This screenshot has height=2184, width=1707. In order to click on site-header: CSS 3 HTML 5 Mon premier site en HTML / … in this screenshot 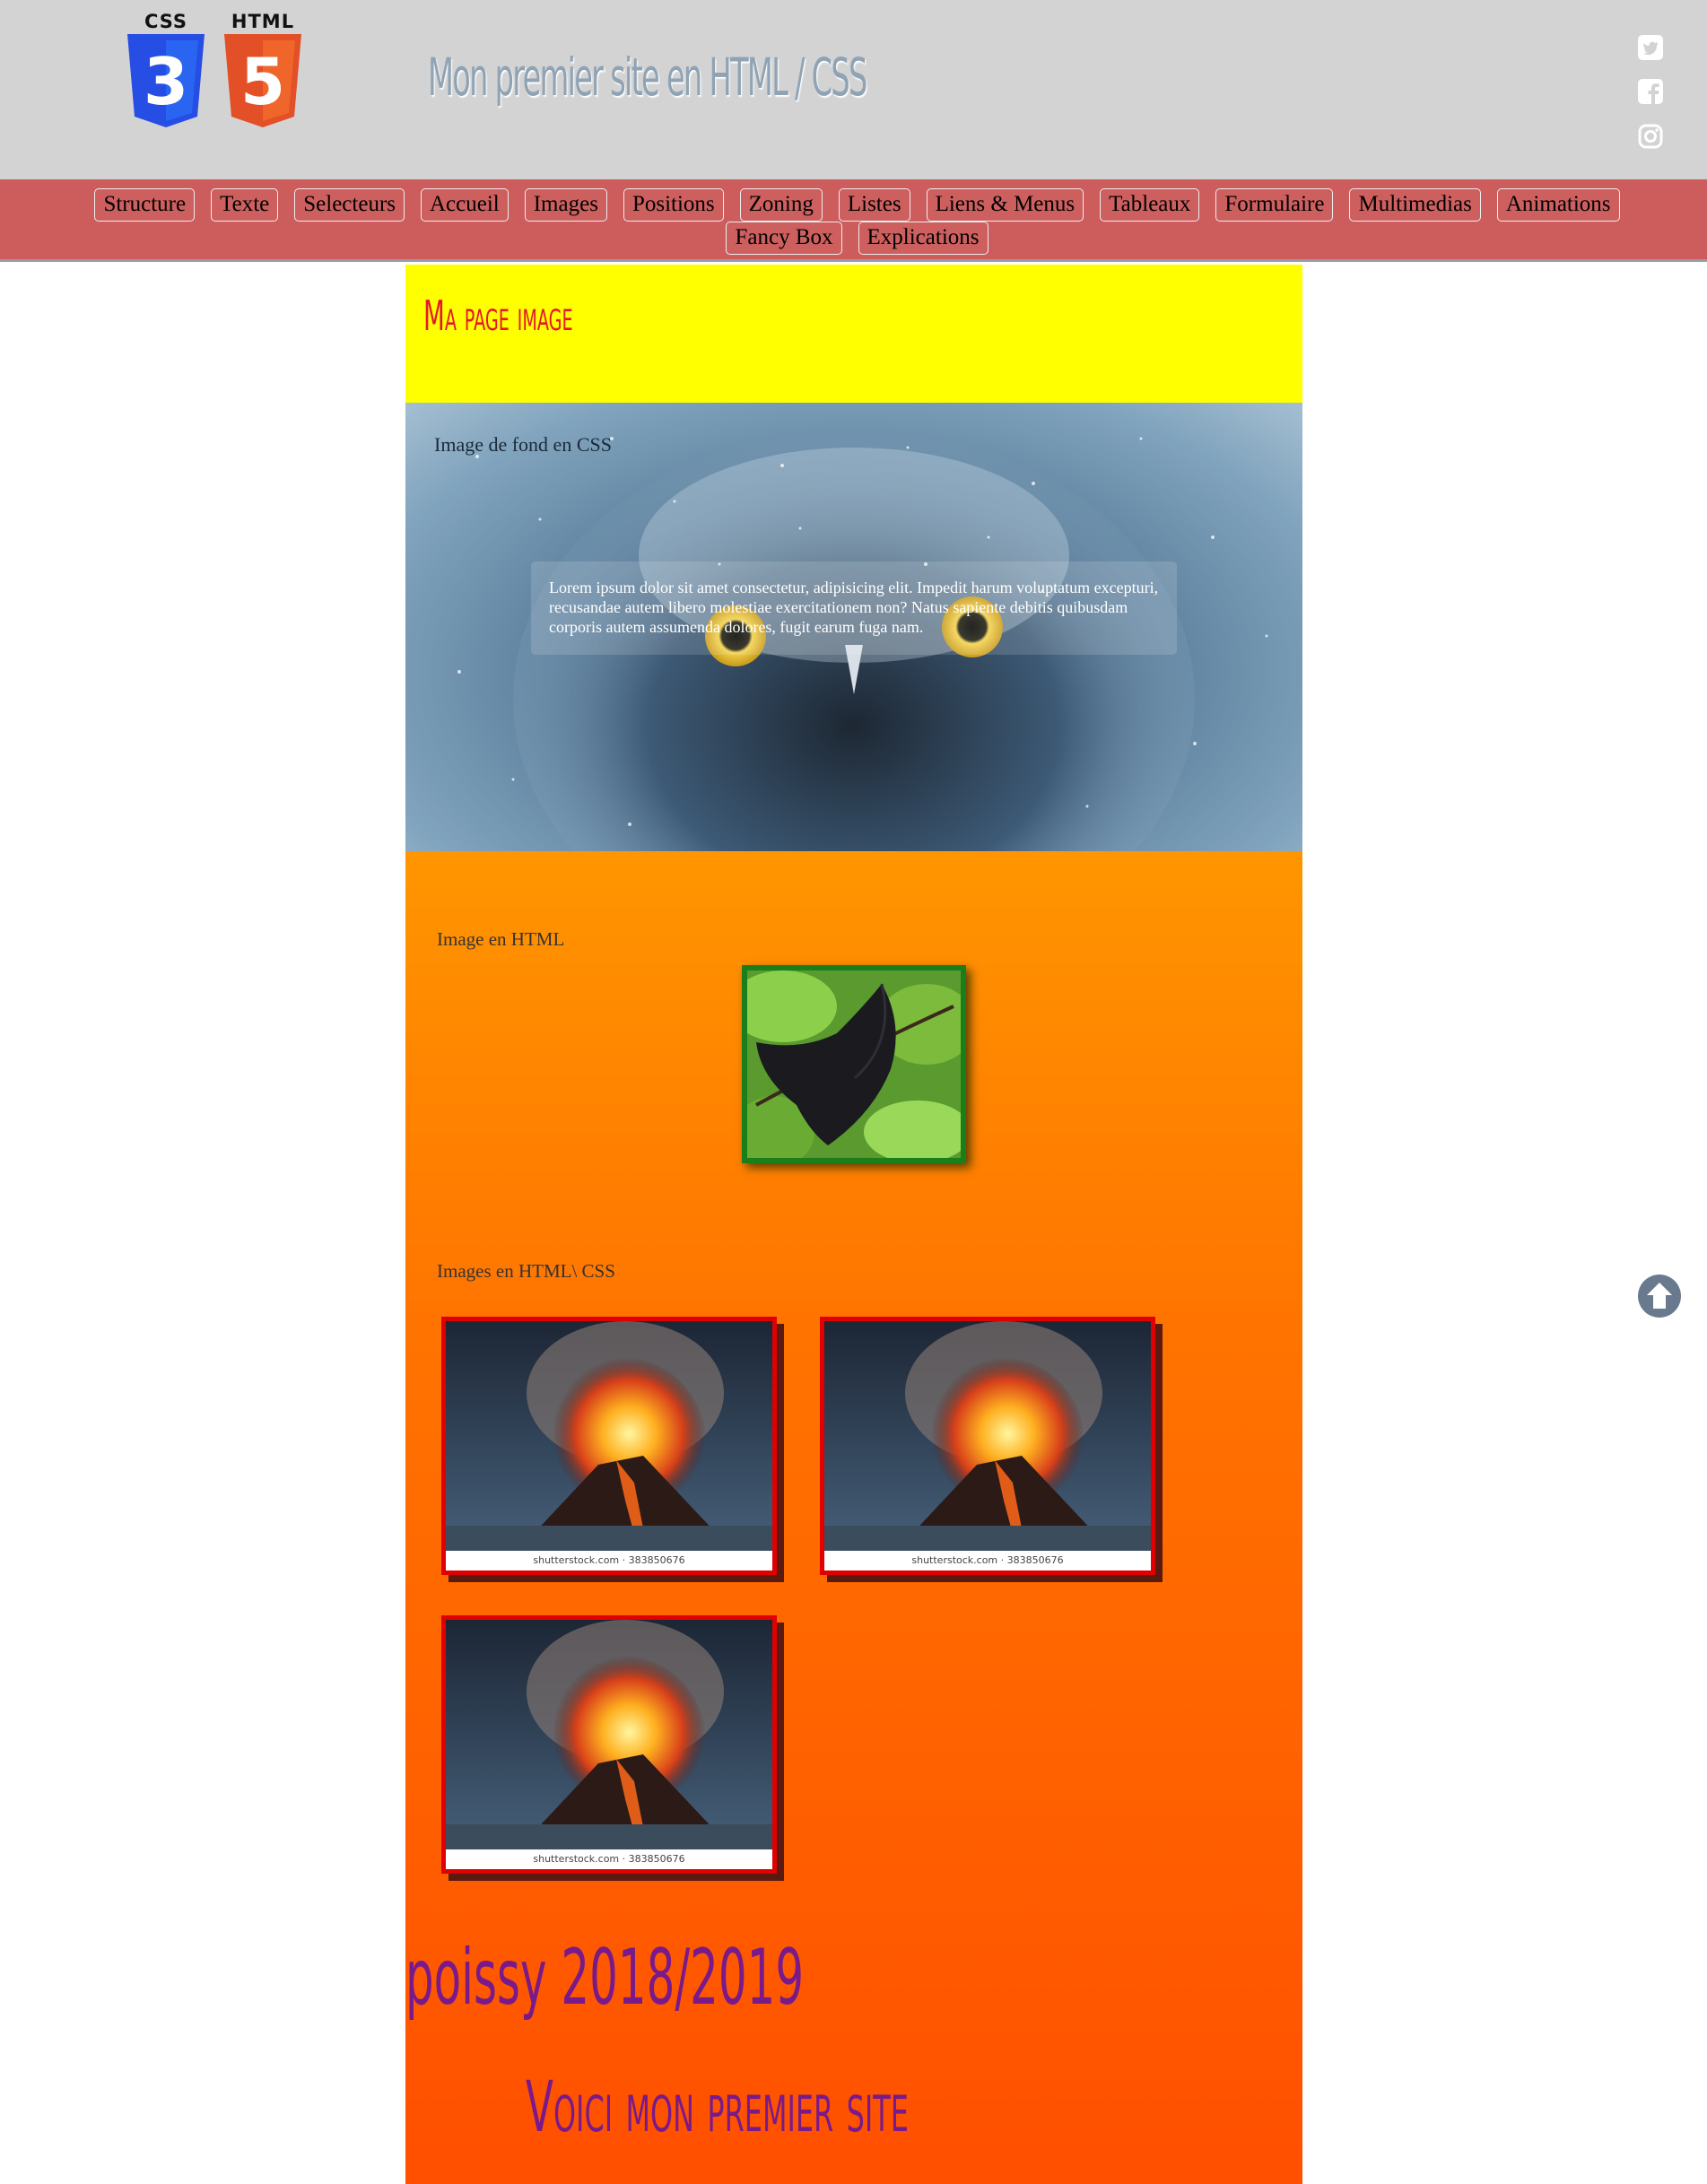, I will do `click(853, 89)`.